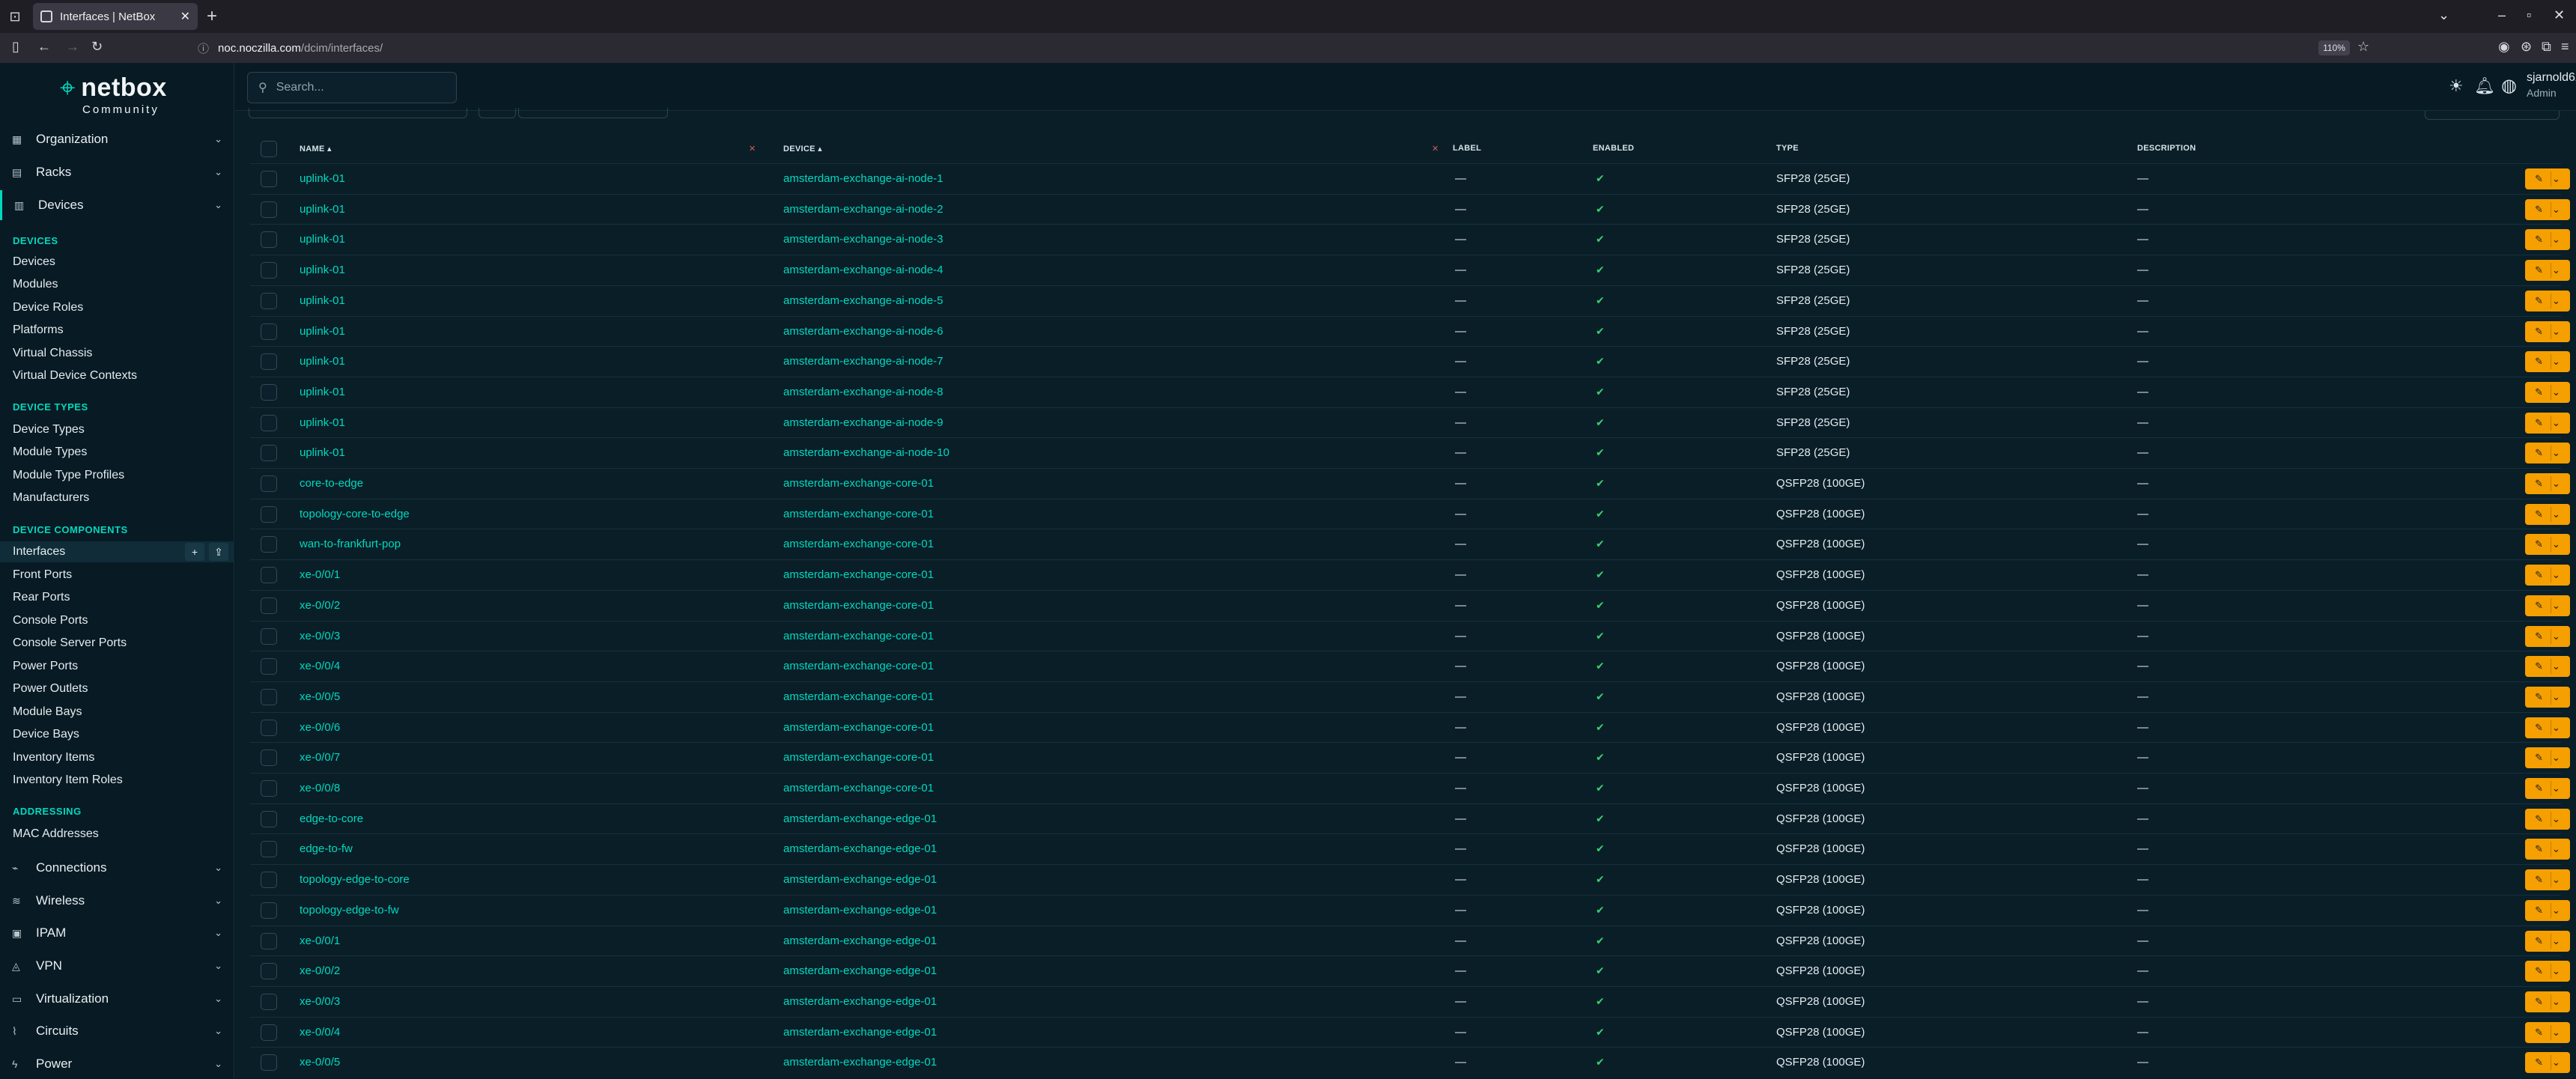  Describe the element at coordinates (117, 205) in the screenshot. I see `nav-devices: ▥ Devices ⌄` at that location.